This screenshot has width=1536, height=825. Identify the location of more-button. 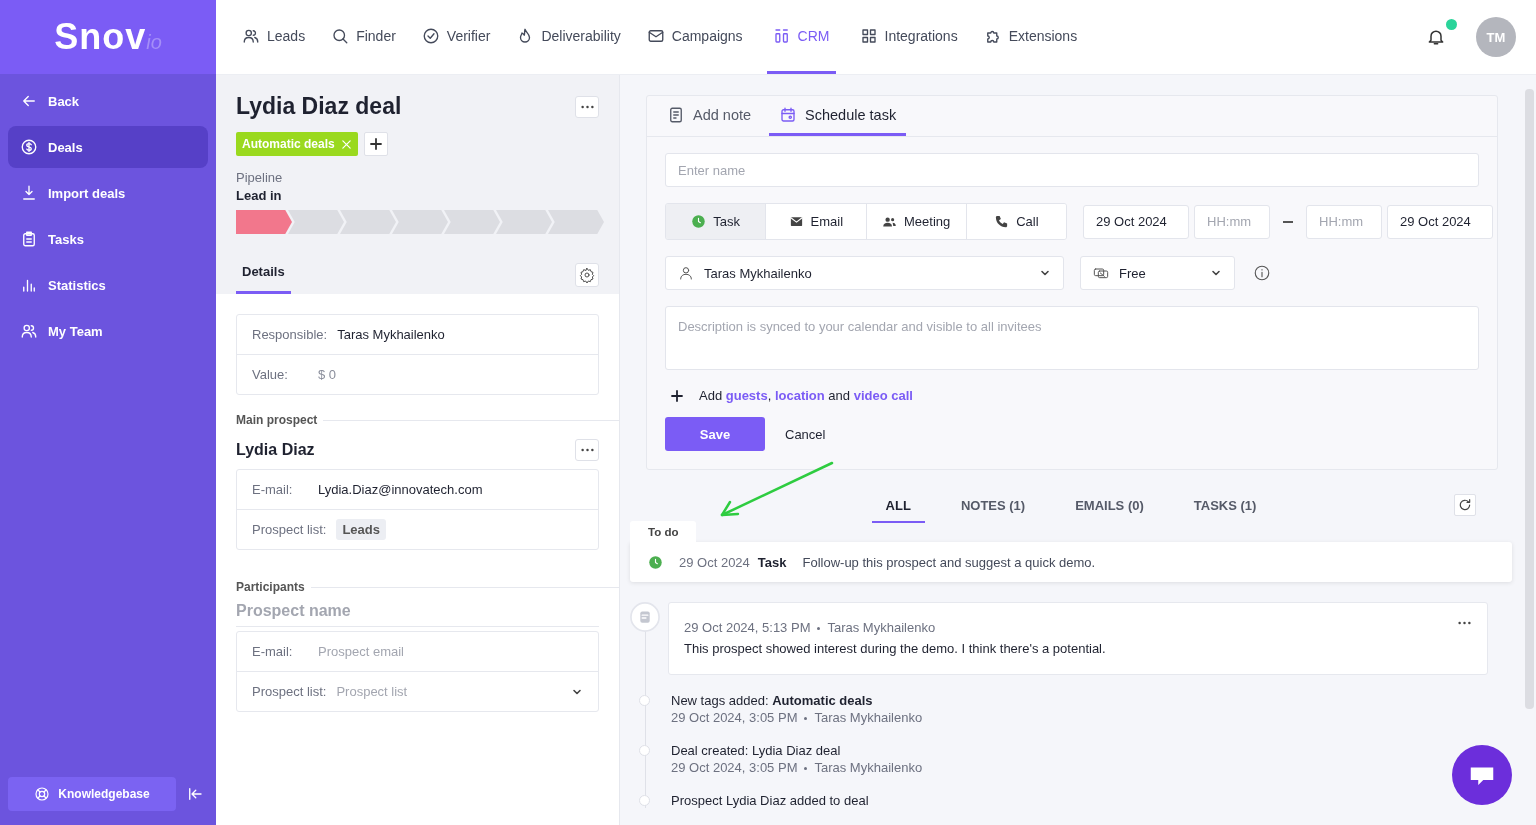
(1464, 623).